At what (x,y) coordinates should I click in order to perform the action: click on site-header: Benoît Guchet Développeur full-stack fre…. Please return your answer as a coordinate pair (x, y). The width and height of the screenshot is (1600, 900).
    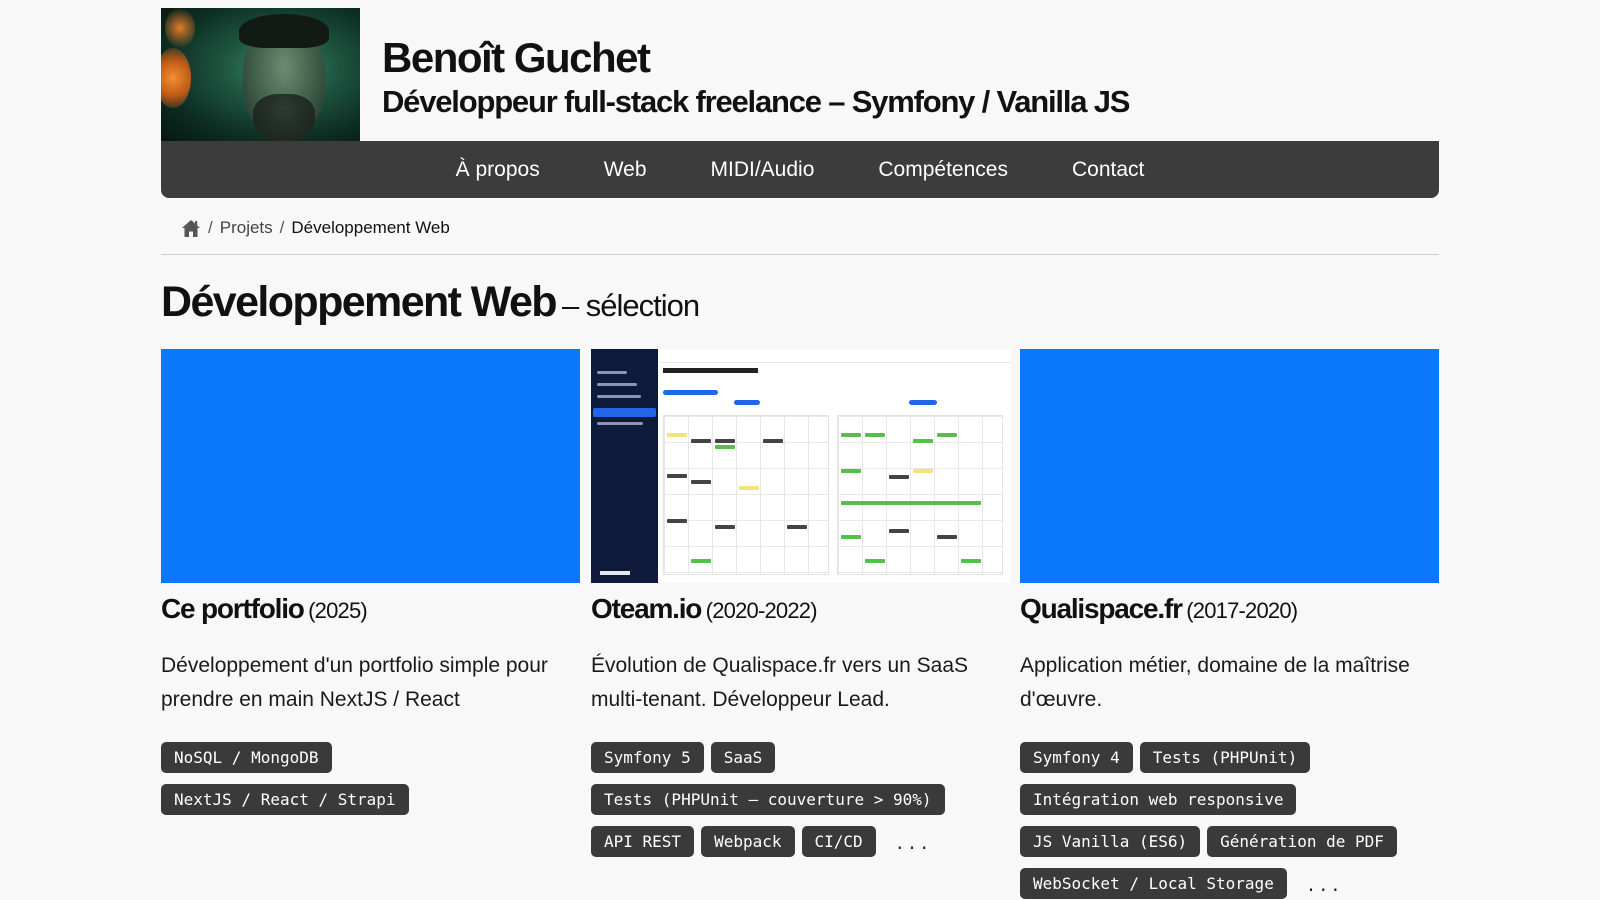
    Looking at the image, I should click on (800, 75).